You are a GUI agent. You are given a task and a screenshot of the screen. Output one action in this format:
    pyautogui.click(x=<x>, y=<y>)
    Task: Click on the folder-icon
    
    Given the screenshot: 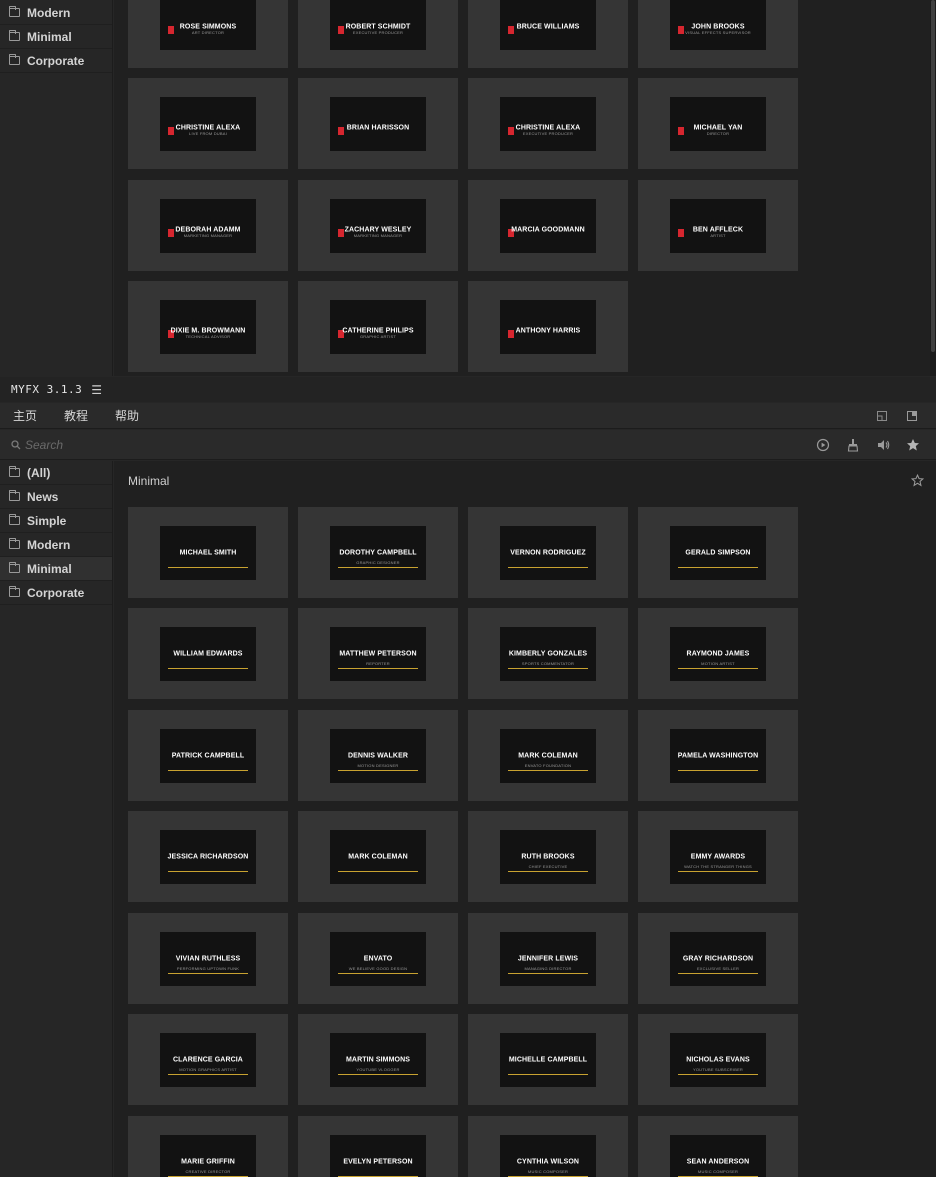 What is the action you would take?
    pyautogui.click(x=14, y=543)
    